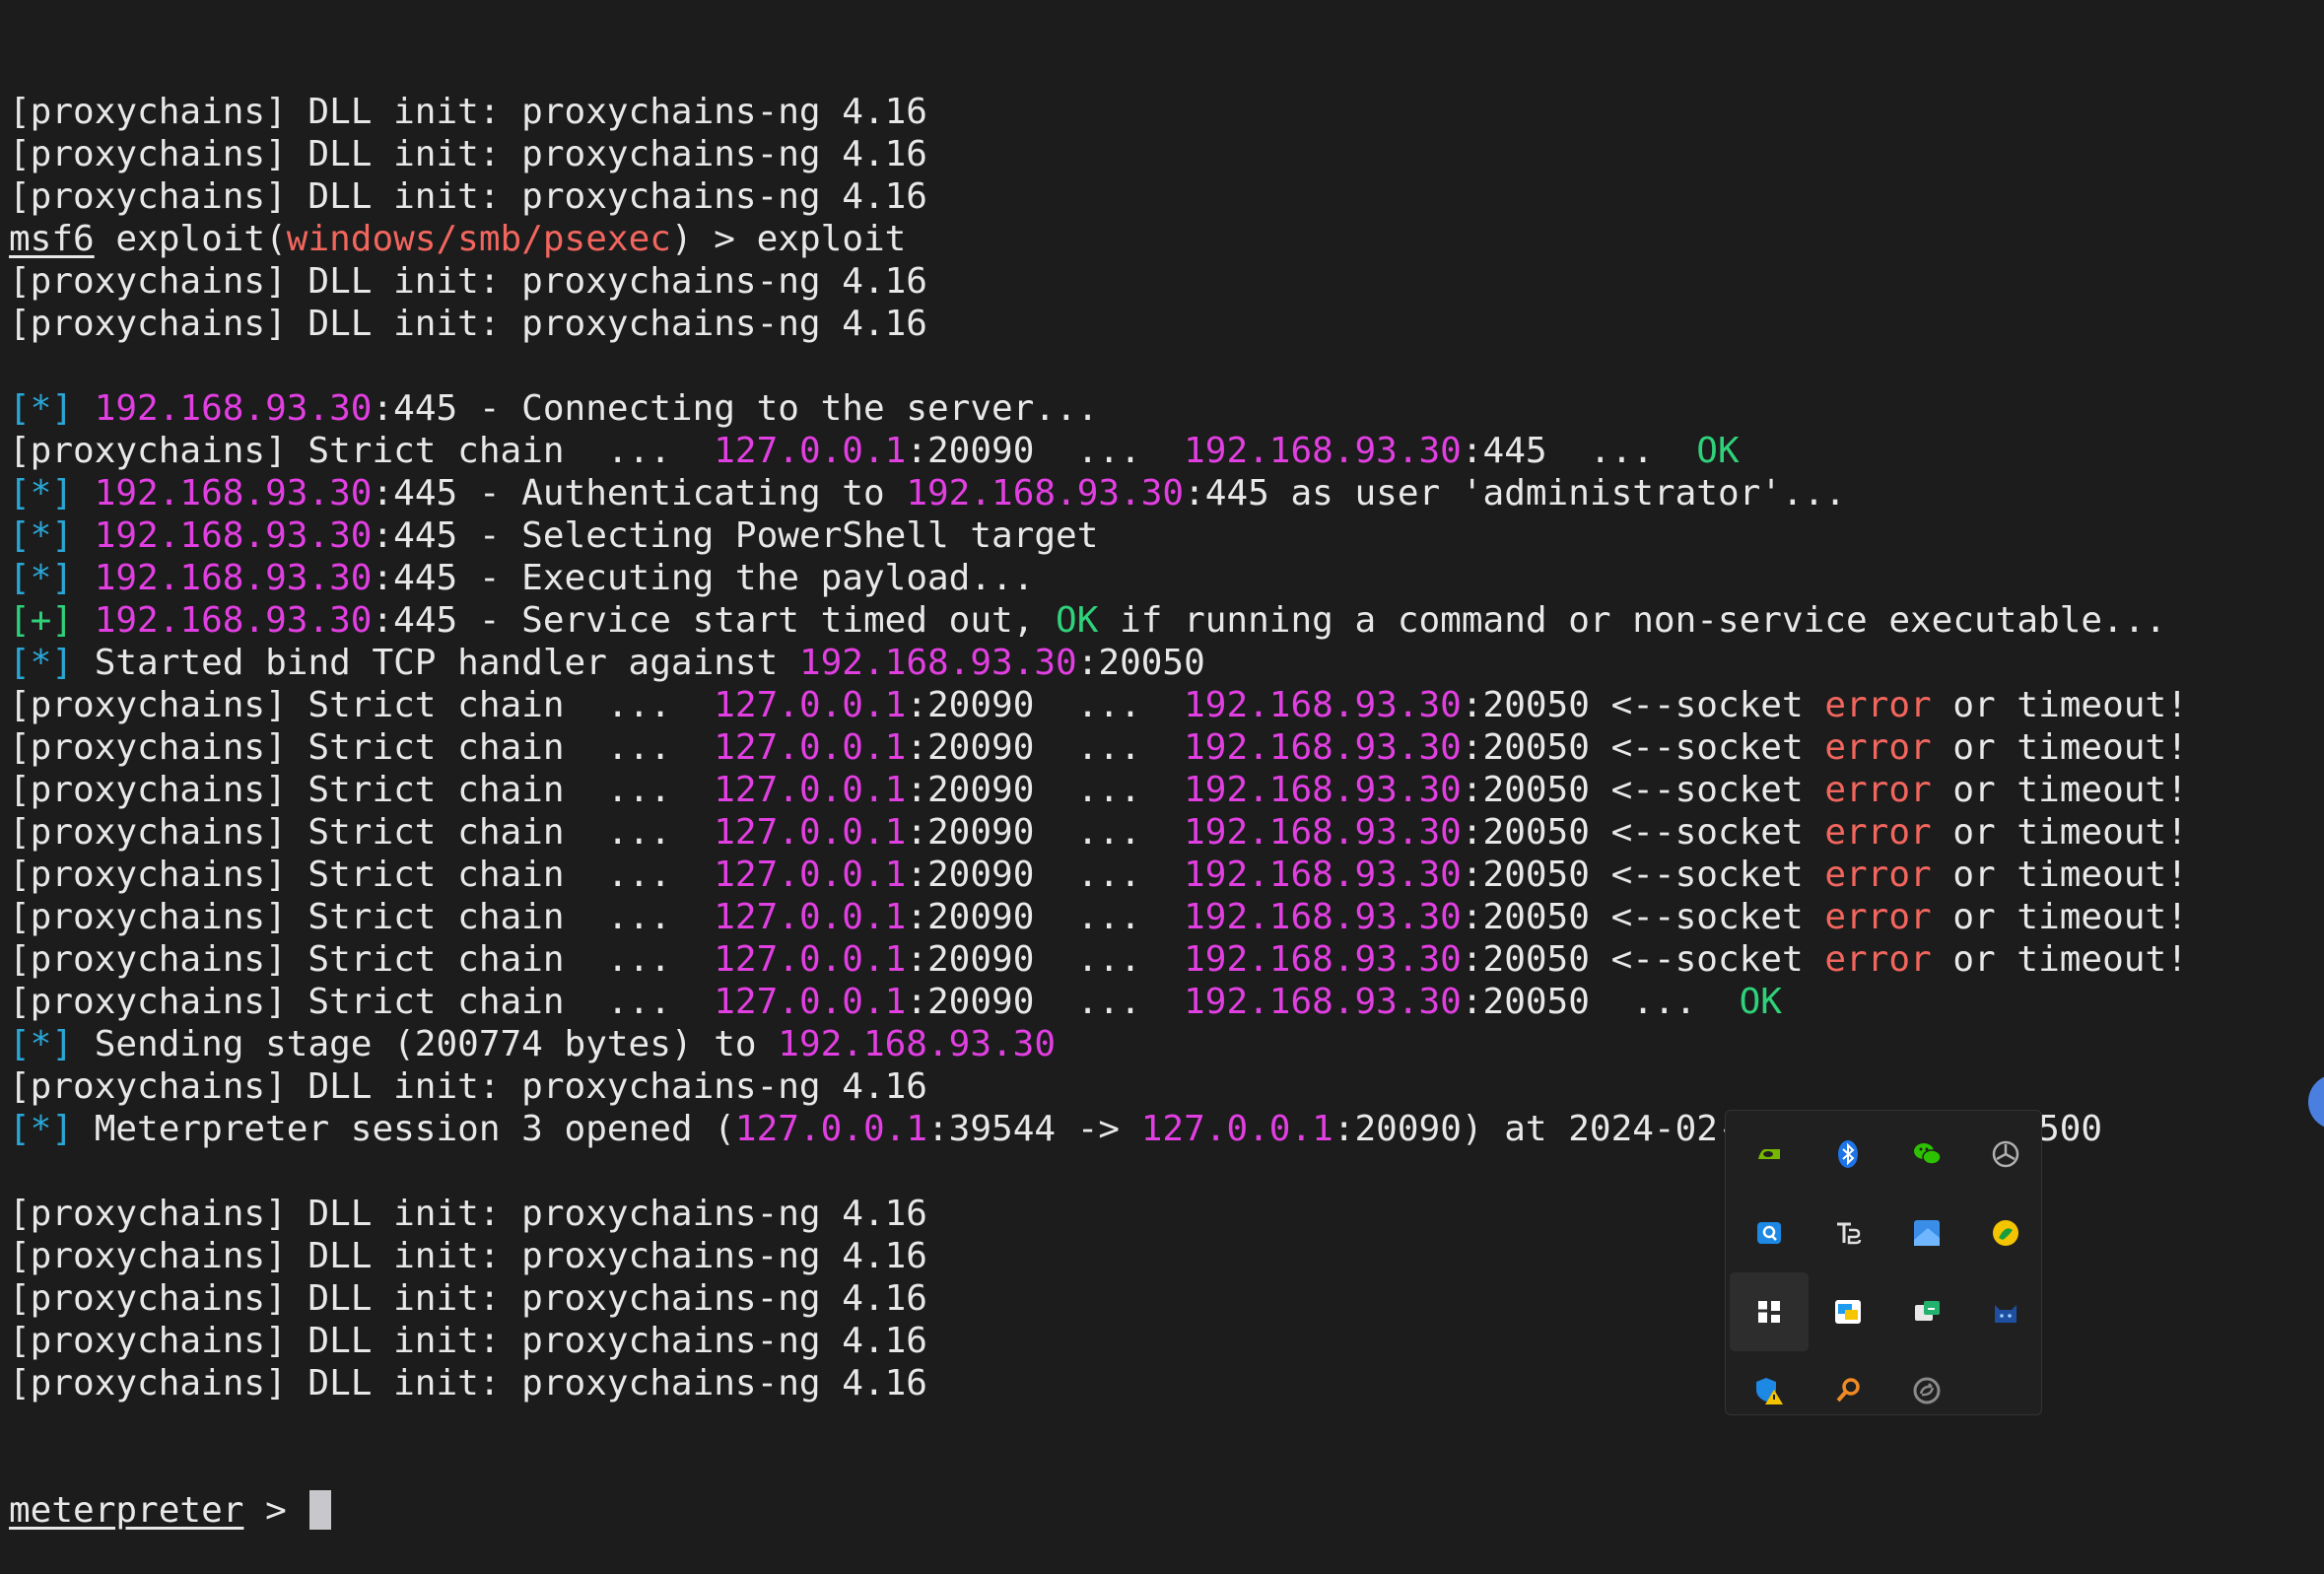  Describe the element at coordinates (1770, 1233) in the screenshot. I see `search-app-icon` at that location.